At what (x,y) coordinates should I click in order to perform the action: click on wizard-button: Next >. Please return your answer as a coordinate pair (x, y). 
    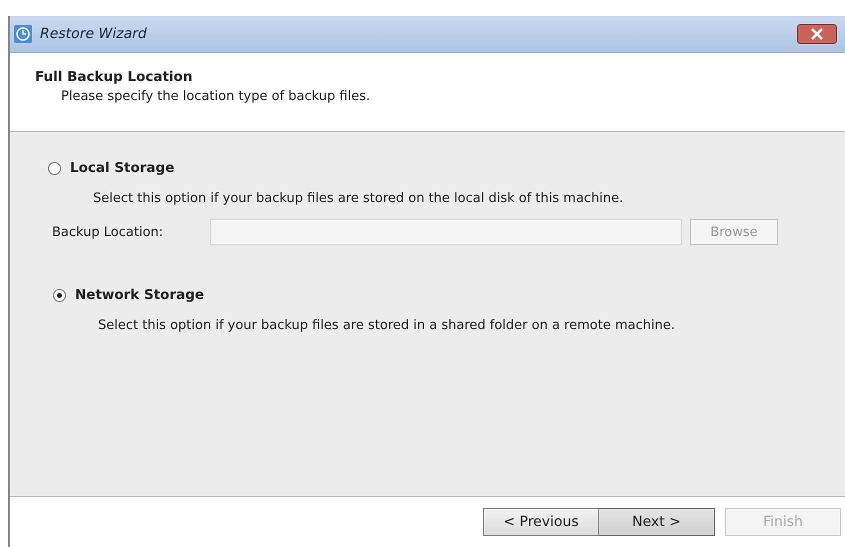
    Looking at the image, I should click on (657, 522).